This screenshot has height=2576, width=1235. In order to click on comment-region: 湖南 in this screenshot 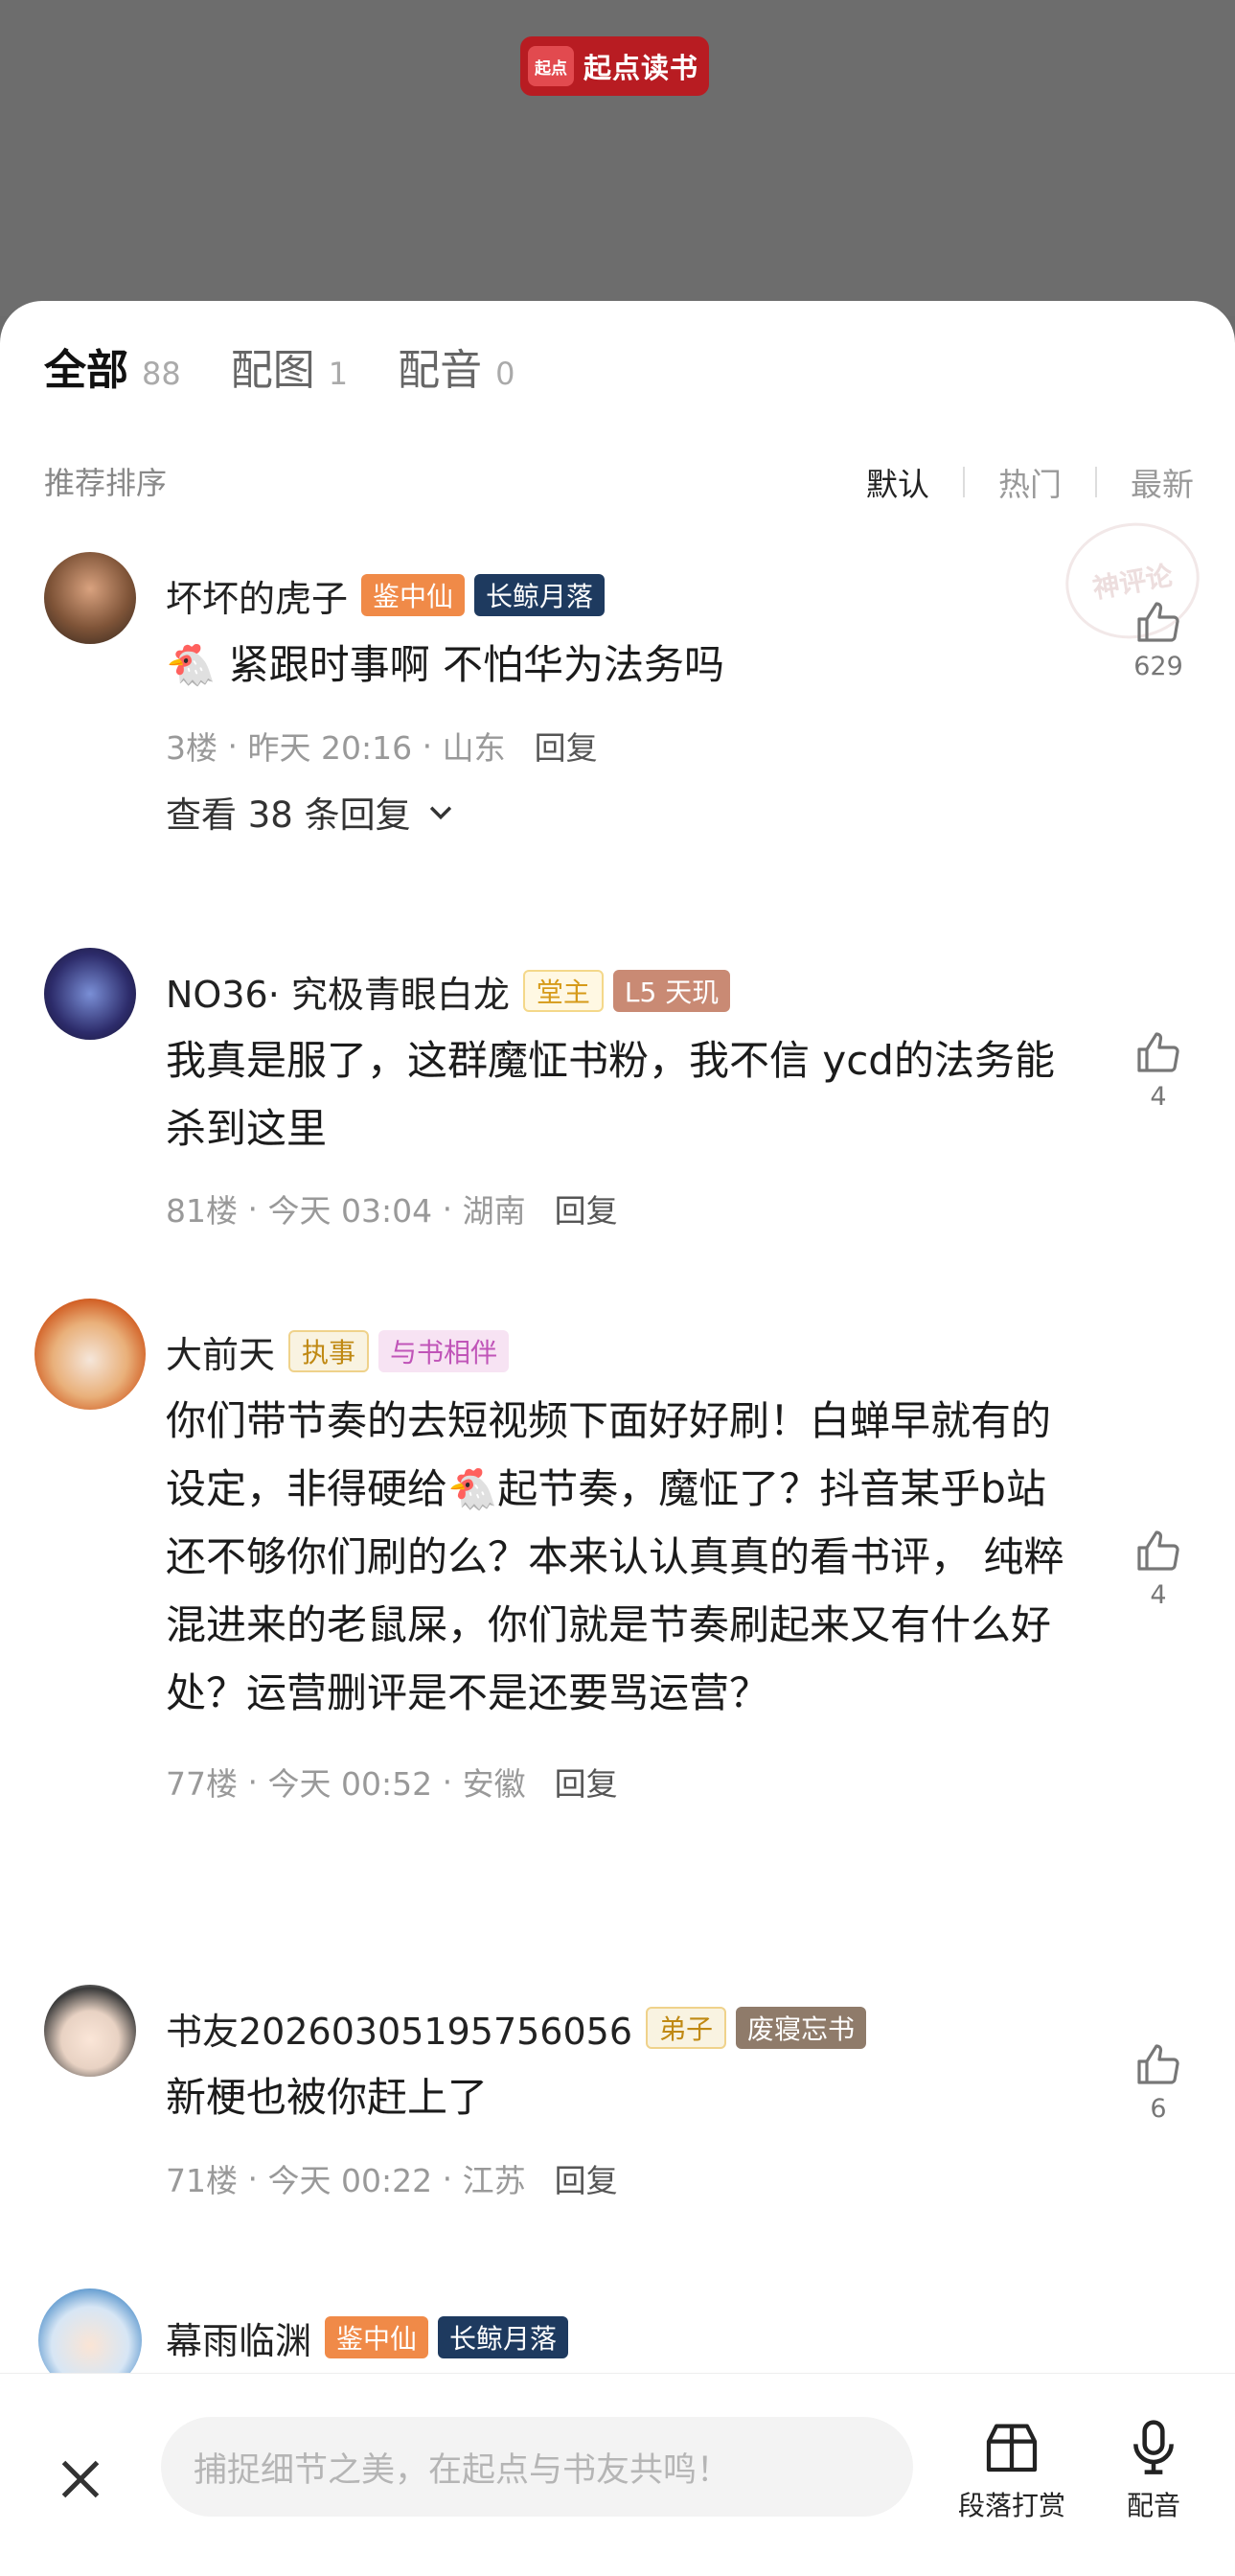, I will do `click(494, 1211)`.